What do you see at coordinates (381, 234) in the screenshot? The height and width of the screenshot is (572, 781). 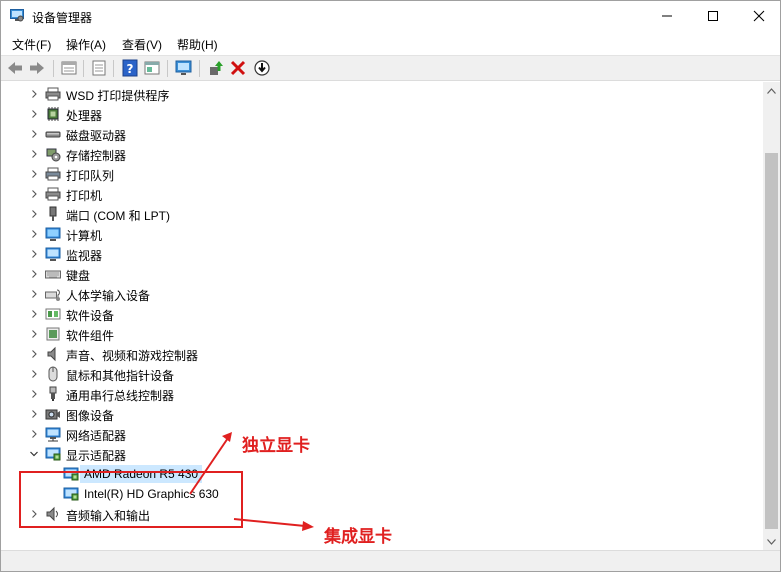 I see `tree-category-item: 计算机` at bounding box center [381, 234].